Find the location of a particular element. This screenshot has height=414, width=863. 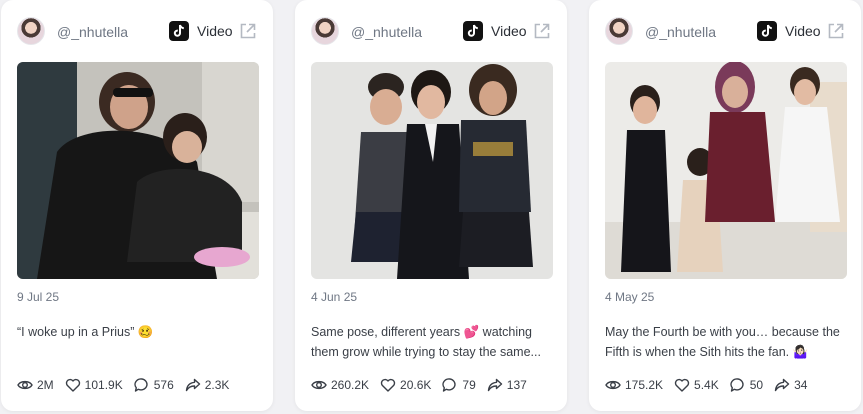

shares-count: 34 is located at coordinates (801, 385).